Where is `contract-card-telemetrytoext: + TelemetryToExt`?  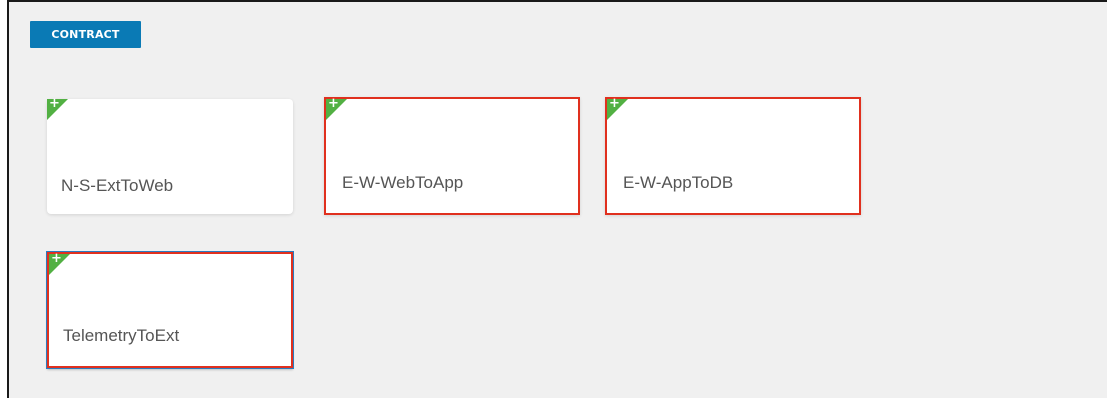
contract-card-telemetrytoext: + TelemetryToExt is located at coordinates (170, 309).